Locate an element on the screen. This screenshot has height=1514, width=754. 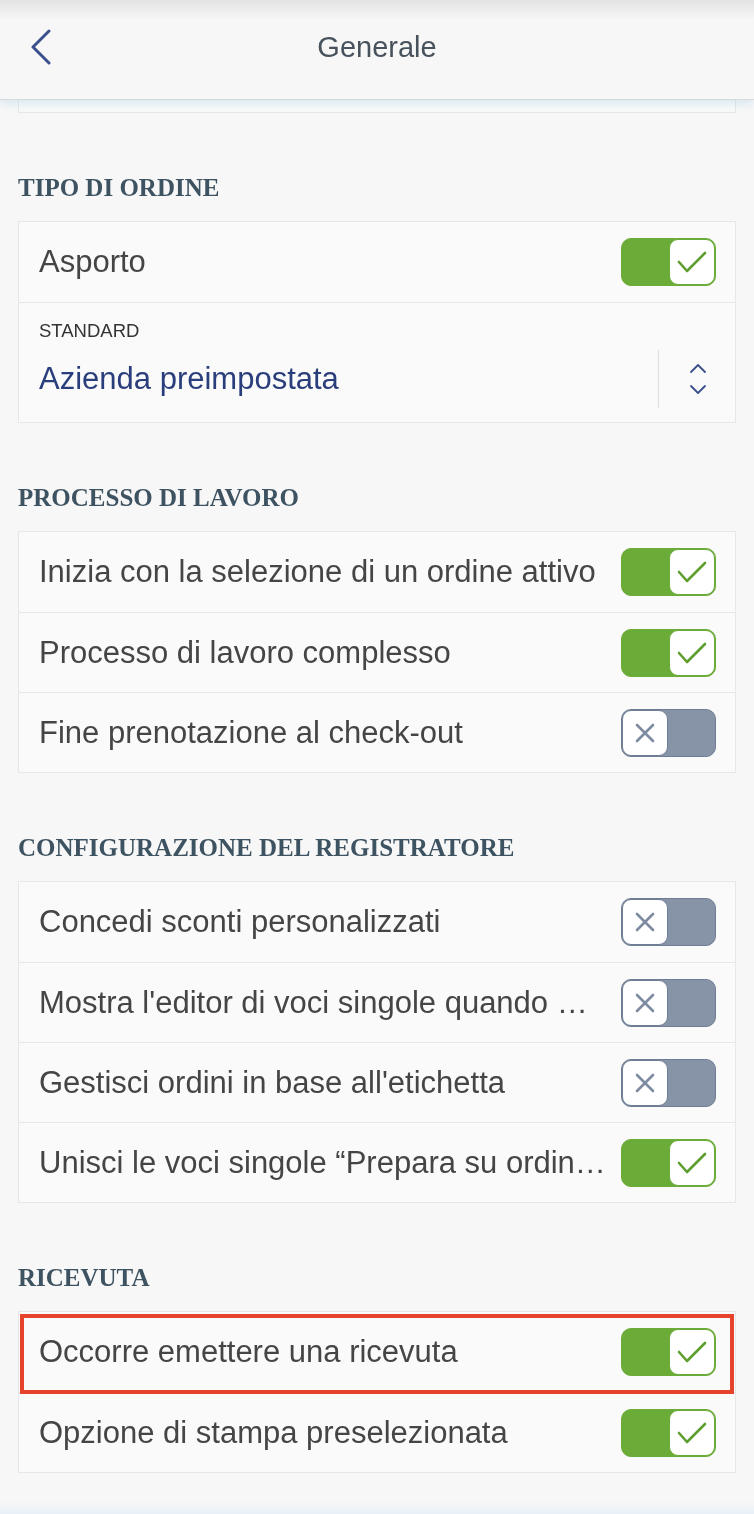
section-heading: PROCESSO DI LAVORO is located at coordinates (159, 498).